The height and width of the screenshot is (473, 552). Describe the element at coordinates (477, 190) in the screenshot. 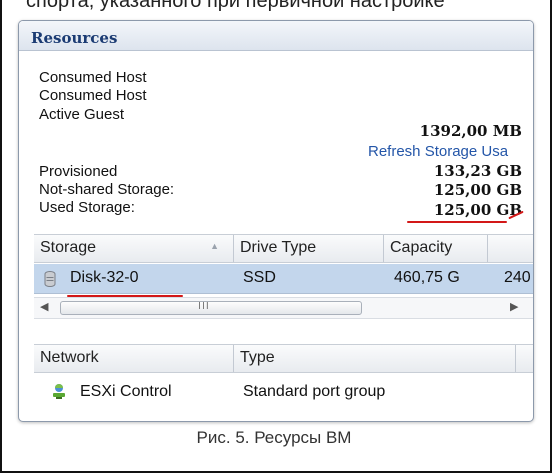

I see `not-shared-storage-value: 125,00 GB` at that location.